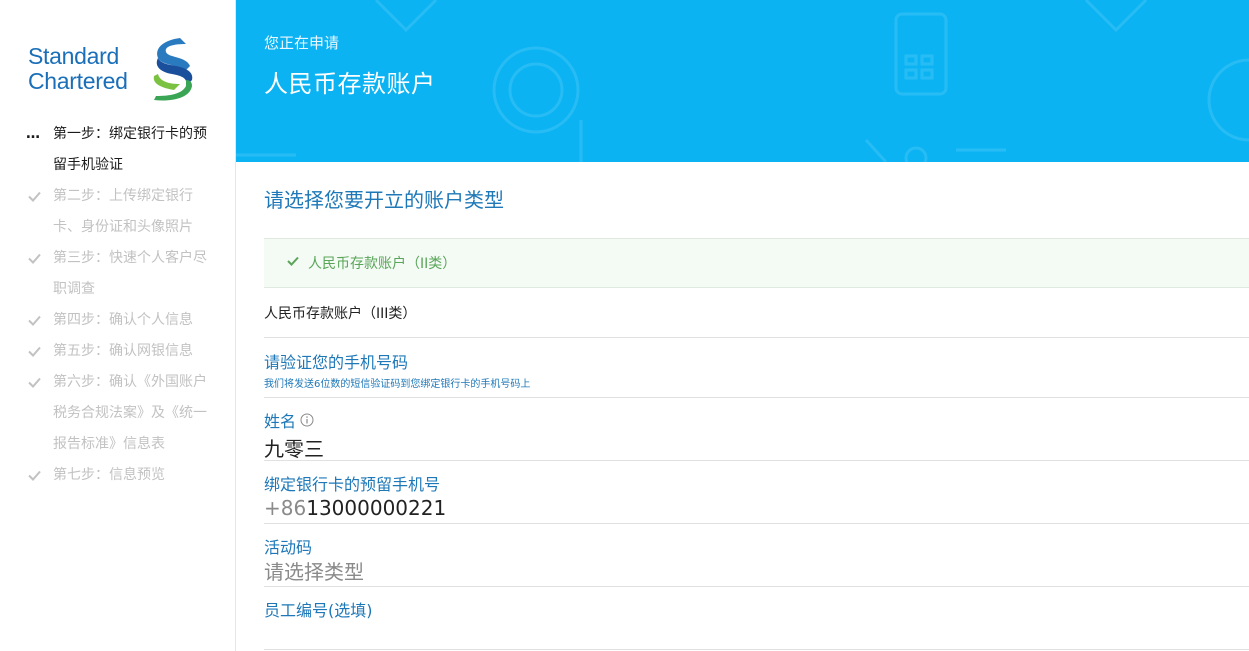  I want to click on brand-wordmark: Standard Chartered, so click(78, 69).